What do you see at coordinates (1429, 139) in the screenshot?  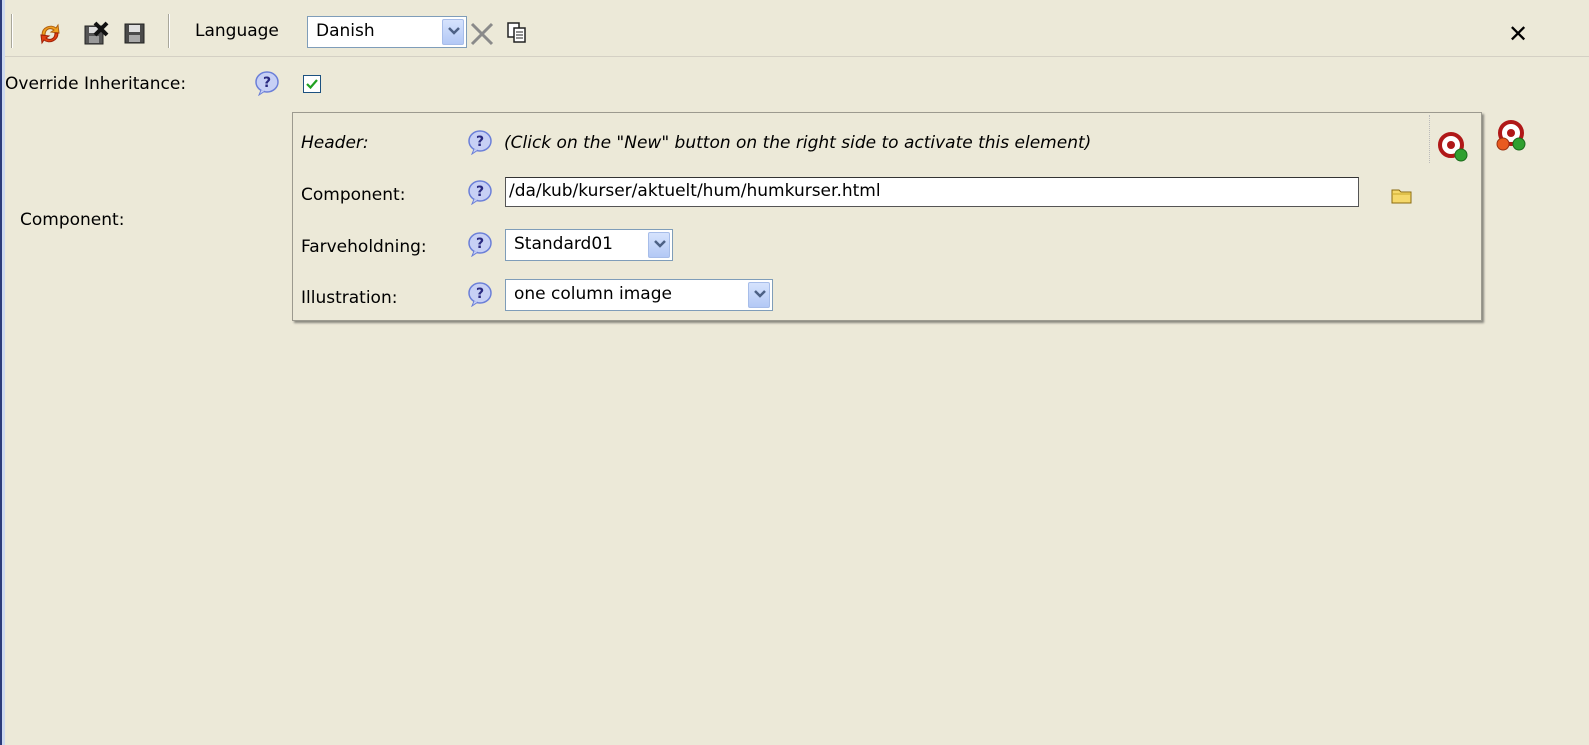 I see `panel-separator` at bounding box center [1429, 139].